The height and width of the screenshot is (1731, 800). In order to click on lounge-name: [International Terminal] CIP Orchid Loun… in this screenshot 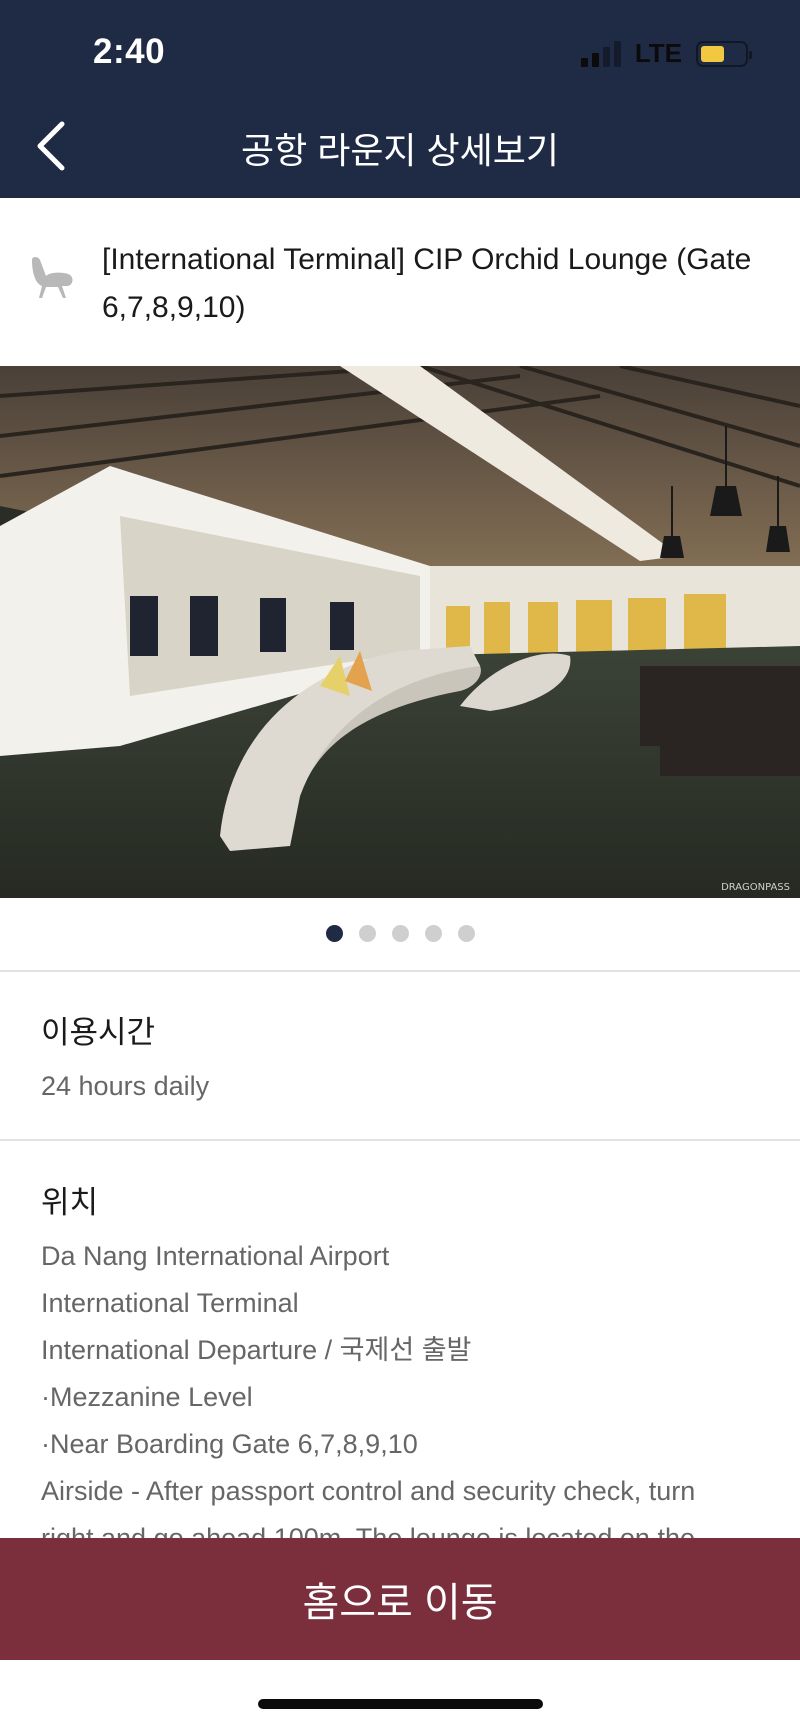, I will do `click(427, 283)`.